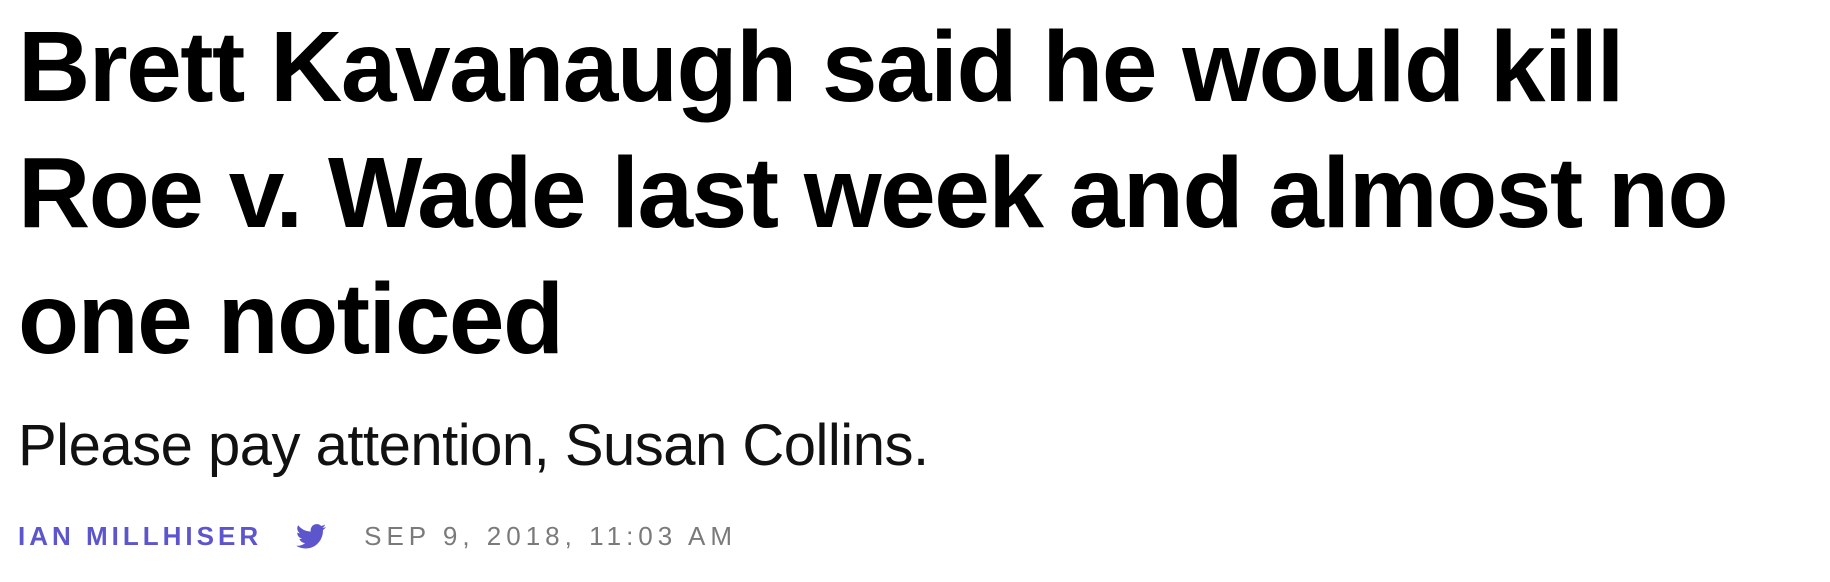 The width and height of the screenshot is (1830, 582). Describe the element at coordinates (473, 445) in the screenshot. I see `subheadline: Please pay attention, Susan Collins.` at that location.